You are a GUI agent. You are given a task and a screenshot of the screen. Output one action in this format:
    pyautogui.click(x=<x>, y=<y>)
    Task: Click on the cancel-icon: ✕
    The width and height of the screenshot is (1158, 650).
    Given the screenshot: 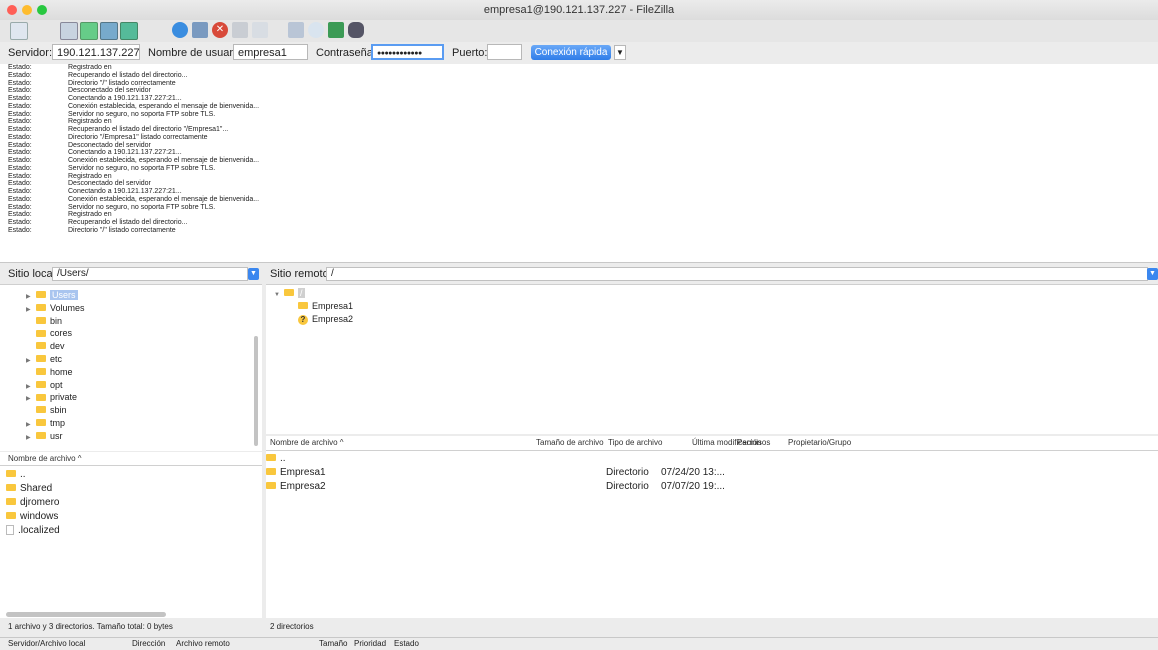 What is the action you would take?
    pyautogui.click(x=220, y=30)
    